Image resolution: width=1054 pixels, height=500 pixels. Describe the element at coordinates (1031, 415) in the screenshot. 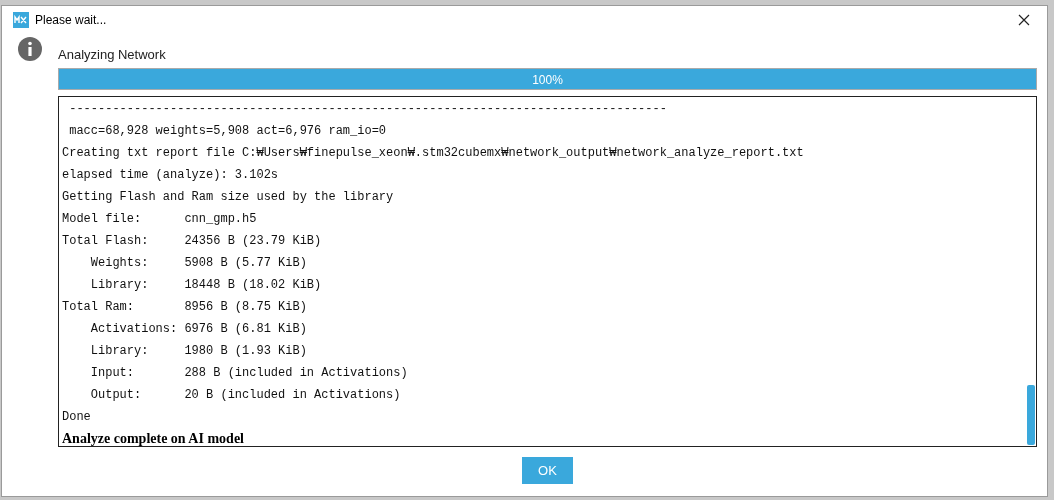

I see `scrollbar-thumb` at that location.